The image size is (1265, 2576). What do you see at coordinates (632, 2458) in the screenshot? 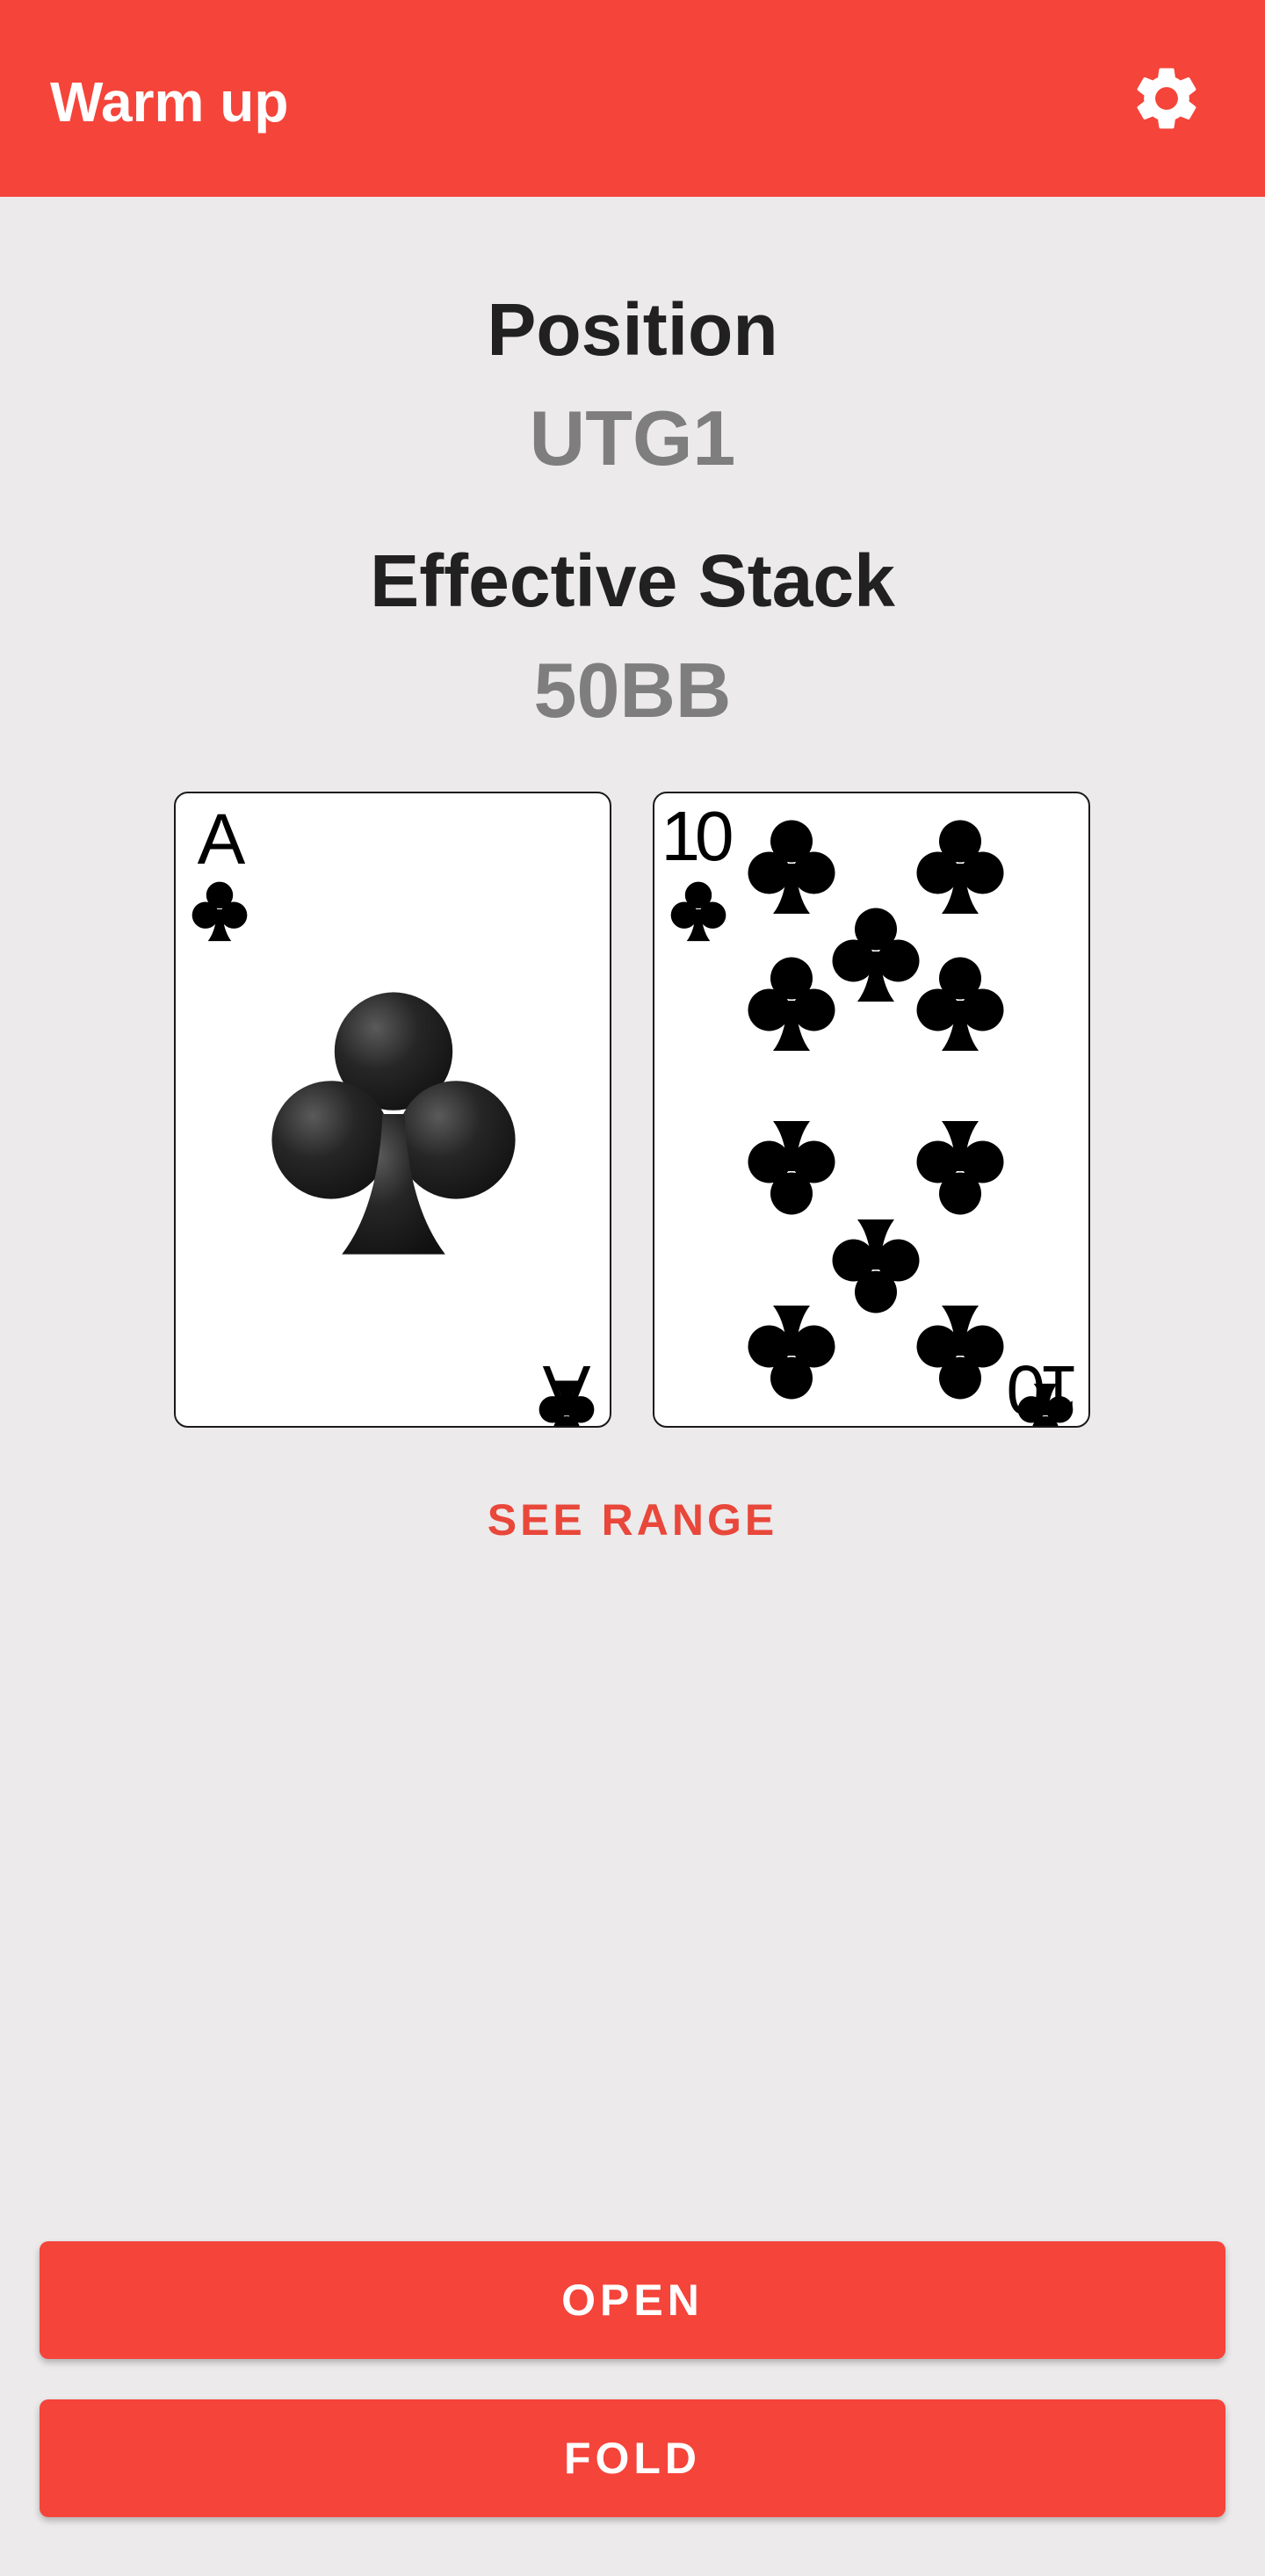
I see `fold-button: FOLD` at bounding box center [632, 2458].